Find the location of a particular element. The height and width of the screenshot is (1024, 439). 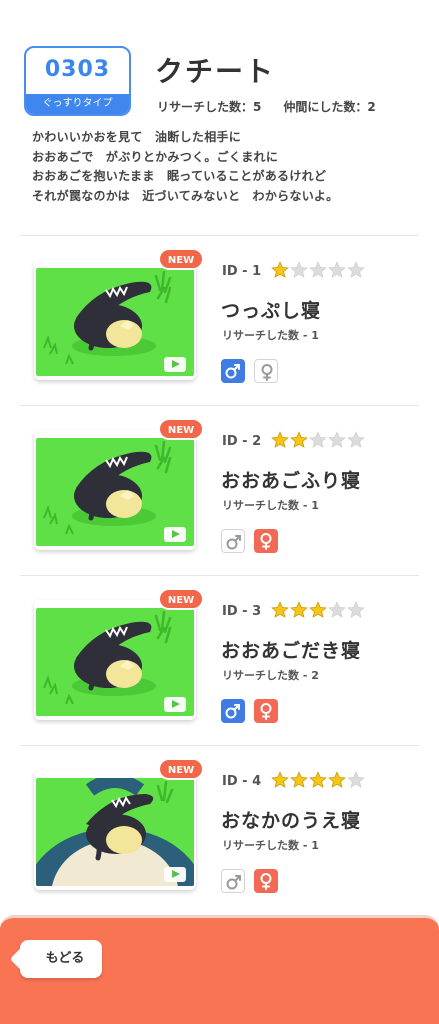

style-id: ID - 2 is located at coordinates (242, 441).